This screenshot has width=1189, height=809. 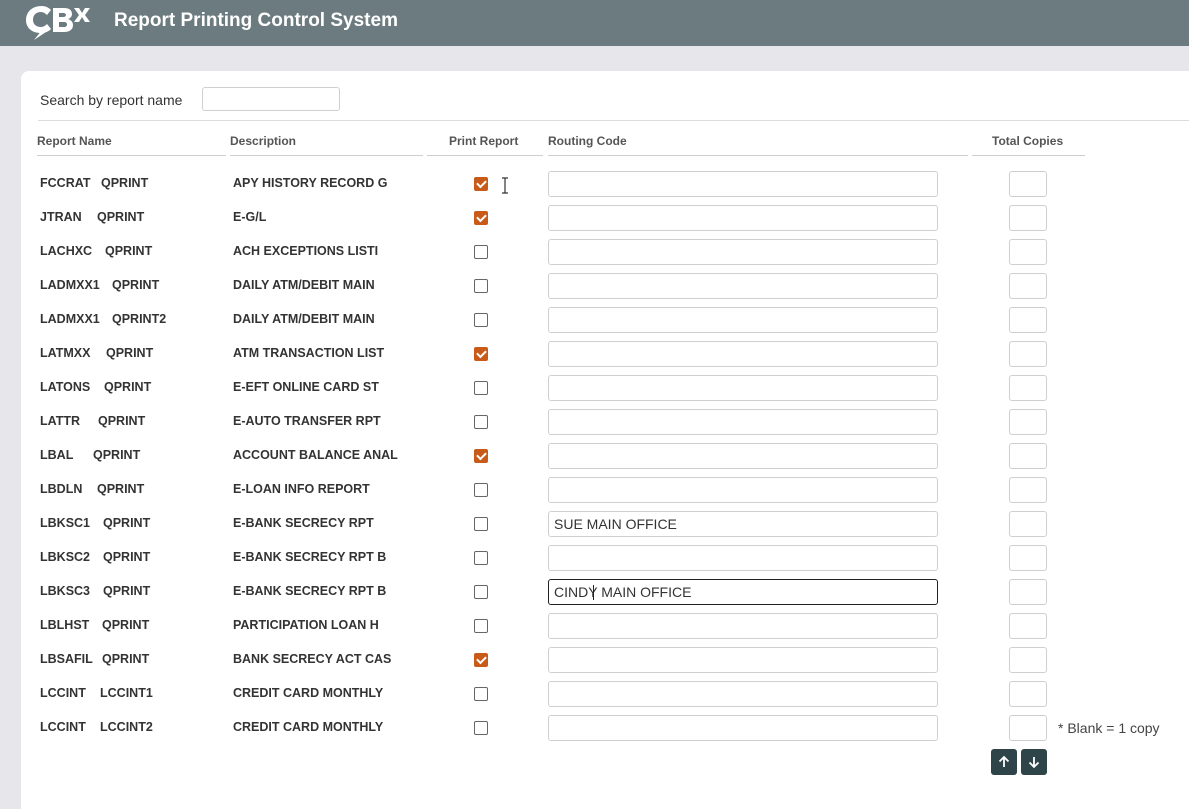 What do you see at coordinates (65, 625) in the screenshot?
I see `report-name-cell: LBLHST` at bounding box center [65, 625].